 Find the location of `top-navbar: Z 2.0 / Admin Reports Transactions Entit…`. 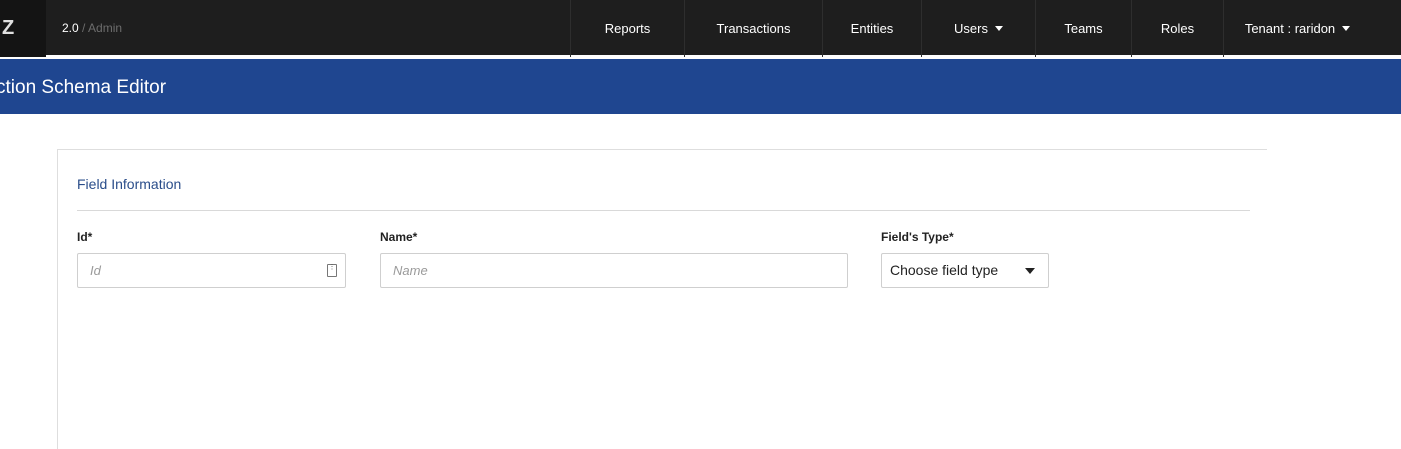

top-navbar: Z 2.0 / Admin Reports Transactions Entit… is located at coordinates (700, 28).